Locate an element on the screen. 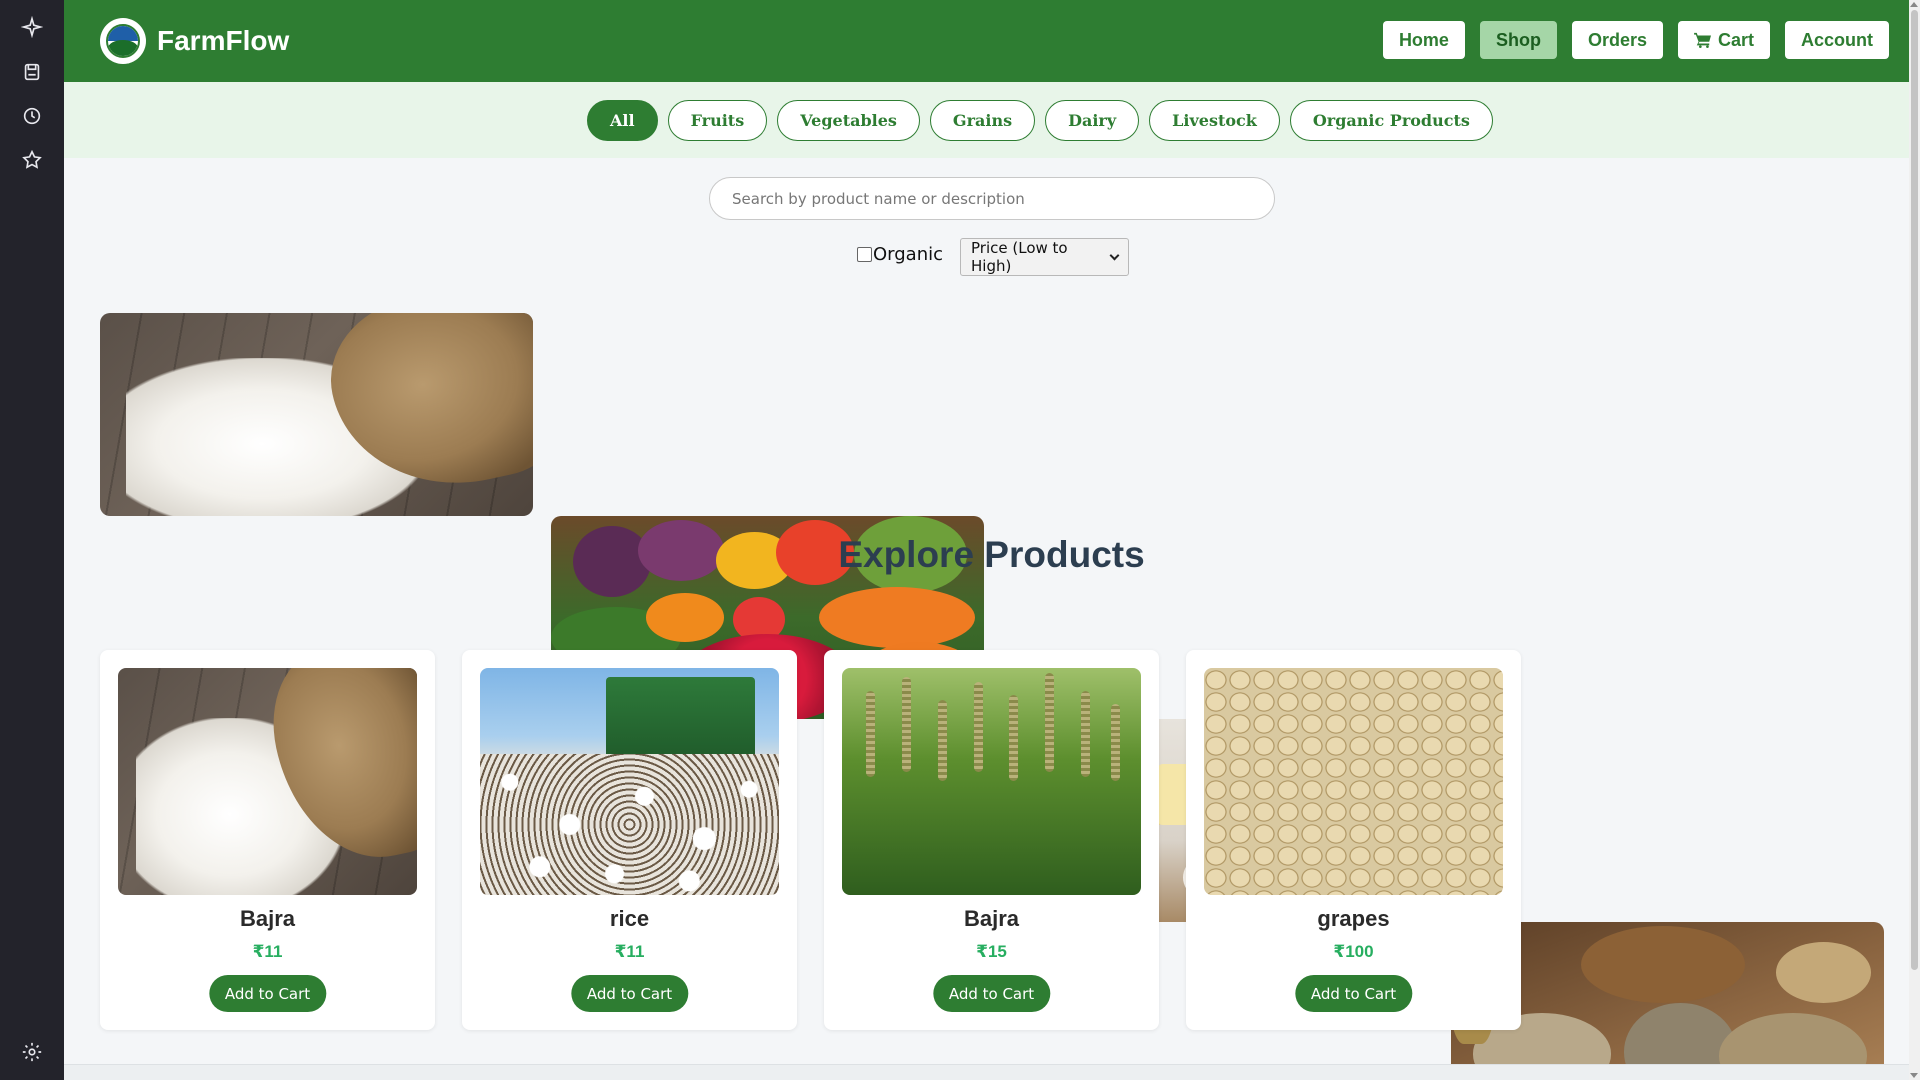  nav-orders-button: Orders is located at coordinates (1617, 40).